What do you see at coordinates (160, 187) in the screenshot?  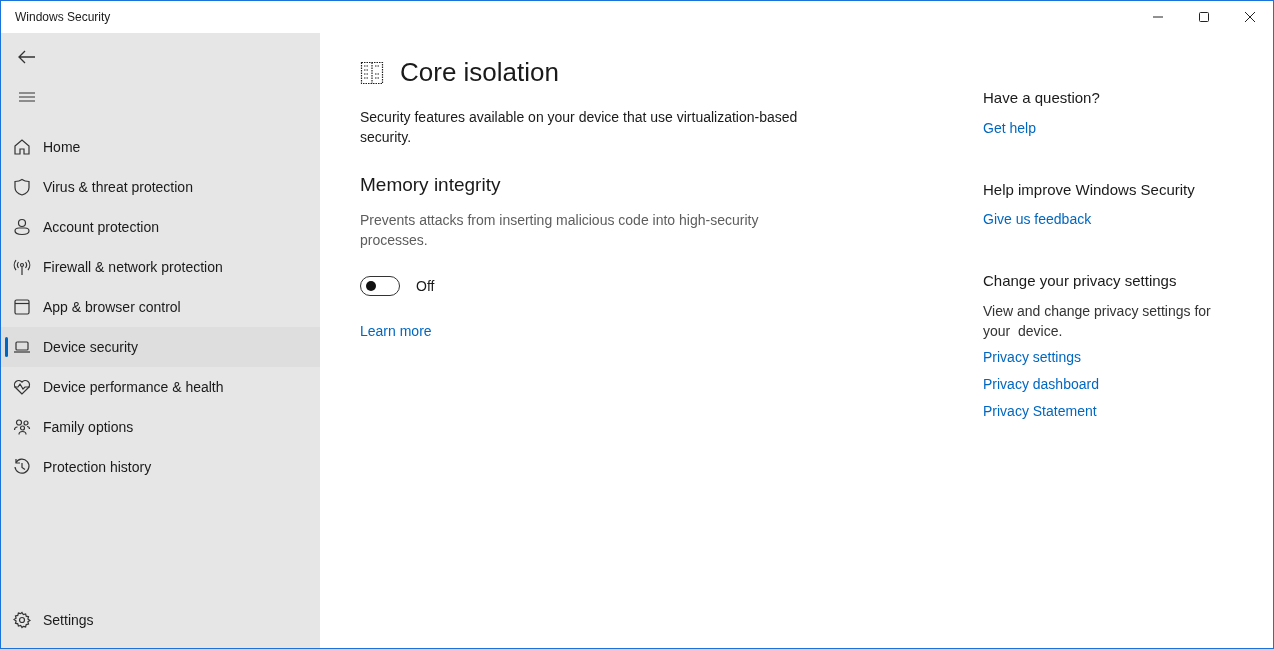 I see `nav-item: Virus & threat protection` at bounding box center [160, 187].